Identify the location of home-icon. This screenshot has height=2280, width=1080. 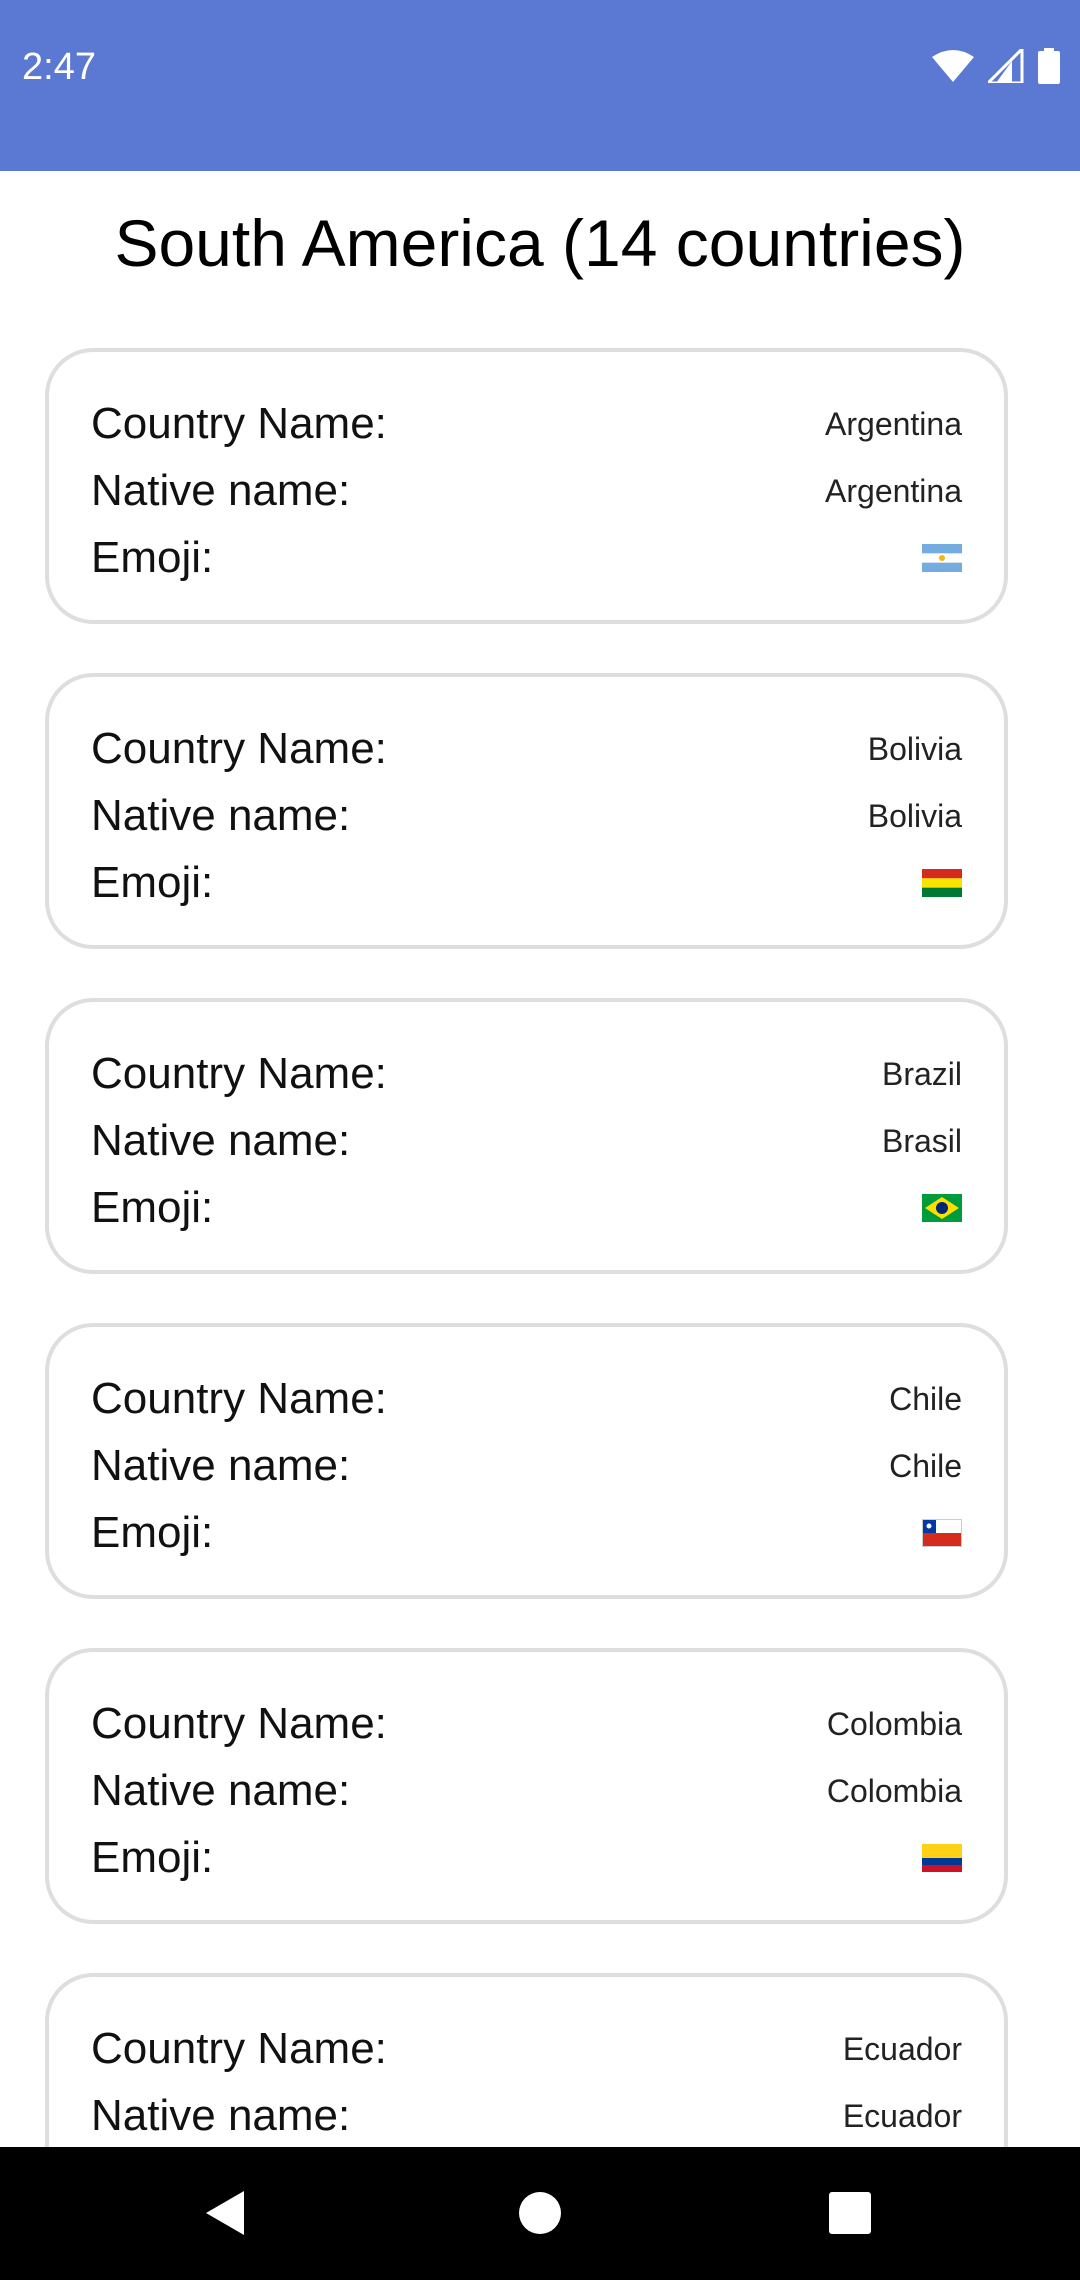
(540, 2213).